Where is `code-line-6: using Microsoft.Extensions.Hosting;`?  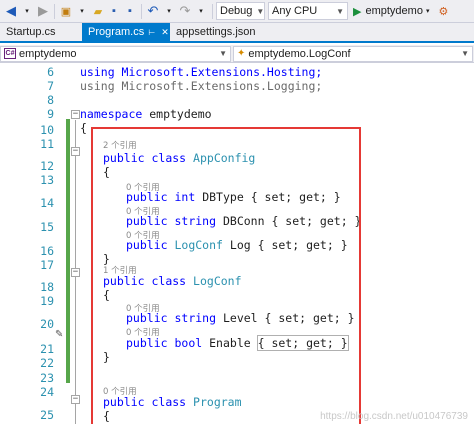
code-line-6: using Microsoft.Extensions.Hosting; is located at coordinates (201, 72).